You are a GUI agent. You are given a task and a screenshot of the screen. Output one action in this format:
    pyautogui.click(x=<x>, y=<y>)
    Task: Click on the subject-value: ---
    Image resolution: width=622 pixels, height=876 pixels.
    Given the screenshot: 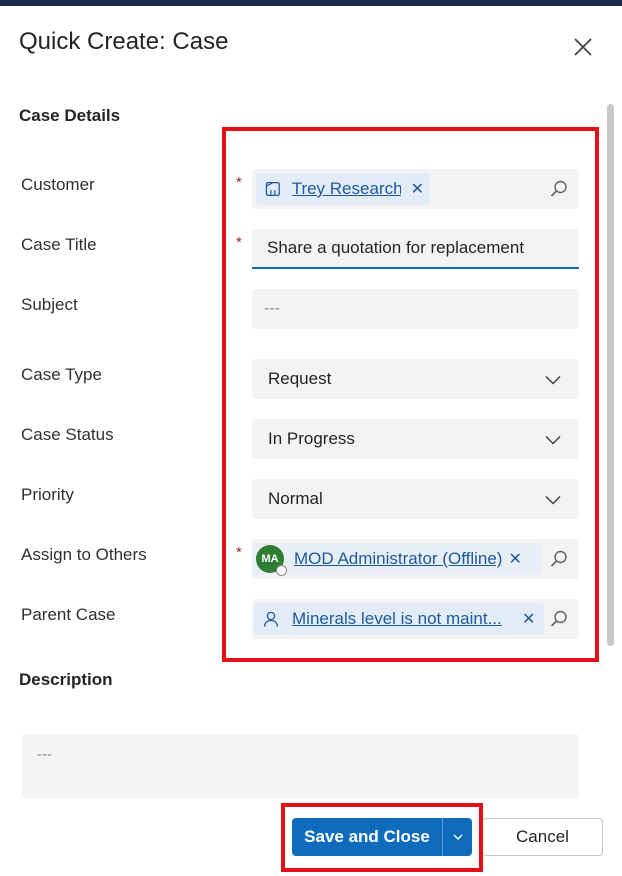 What is the action you would take?
    pyautogui.click(x=272, y=308)
    